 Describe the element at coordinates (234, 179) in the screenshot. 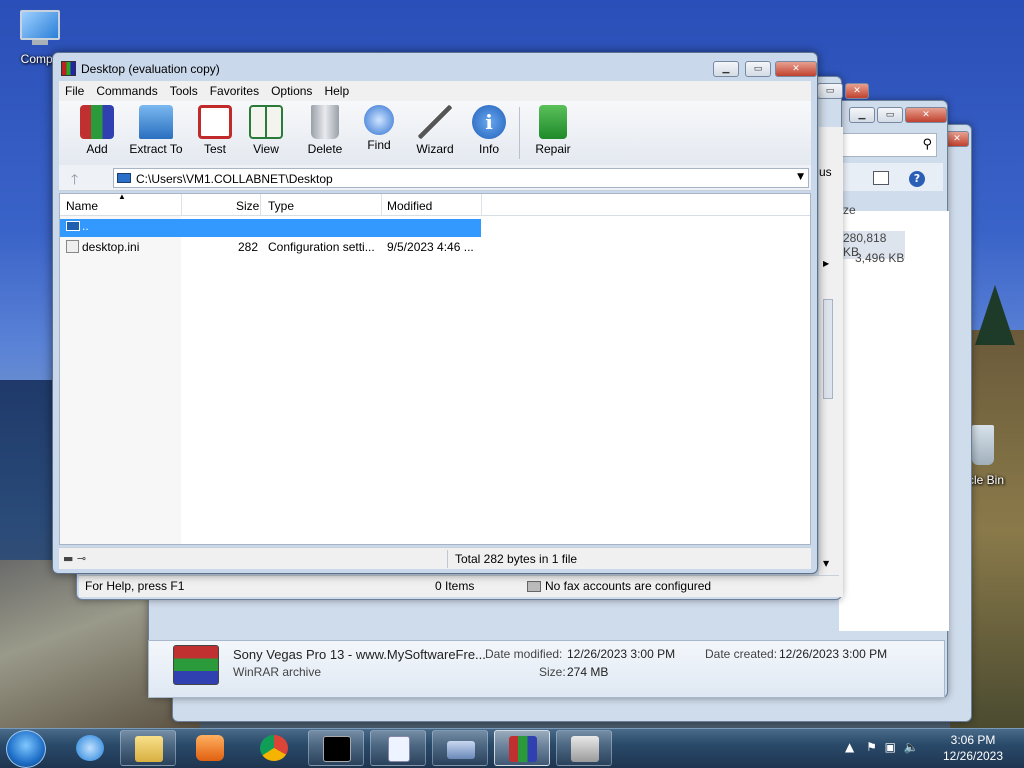

I see `address-path: C:\Users\VM1.COLLABNET\Desktop` at that location.